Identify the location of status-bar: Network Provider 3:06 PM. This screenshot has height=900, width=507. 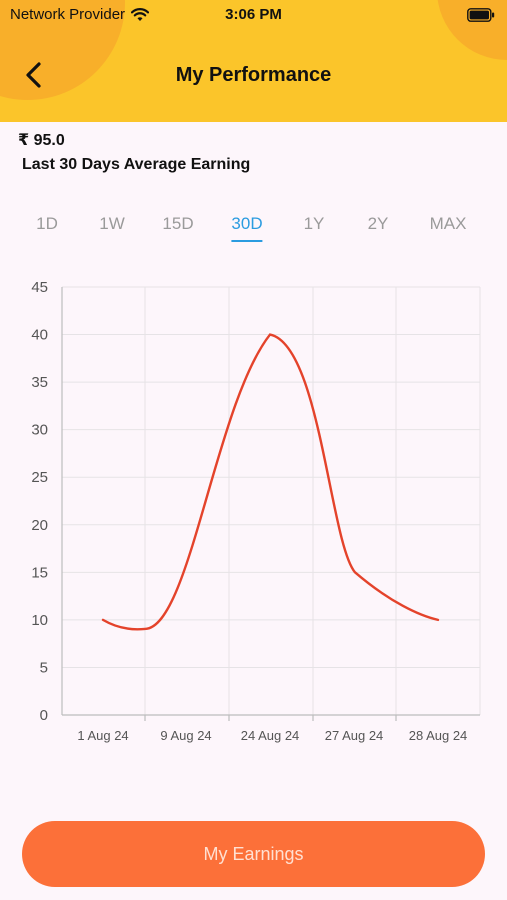
(253, 15).